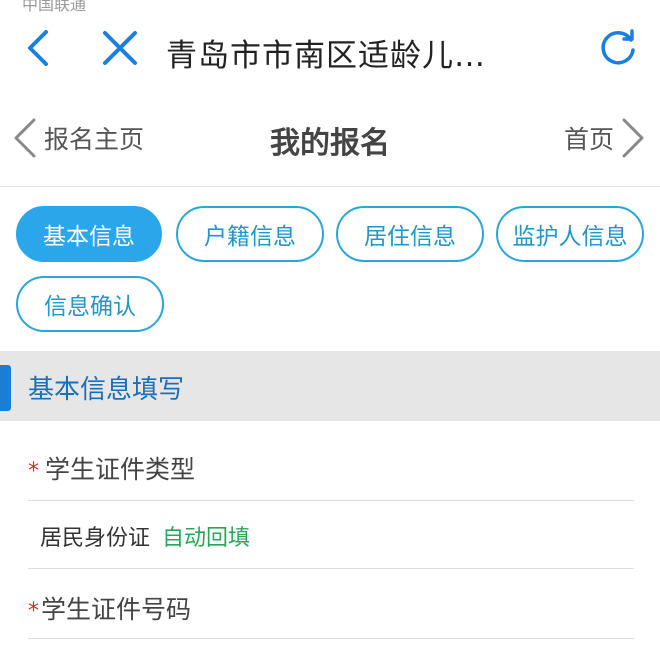 Image resolution: width=660 pixels, height=645 pixels. I want to click on tab-household-registration: 户籍信息, so click(250, 234).